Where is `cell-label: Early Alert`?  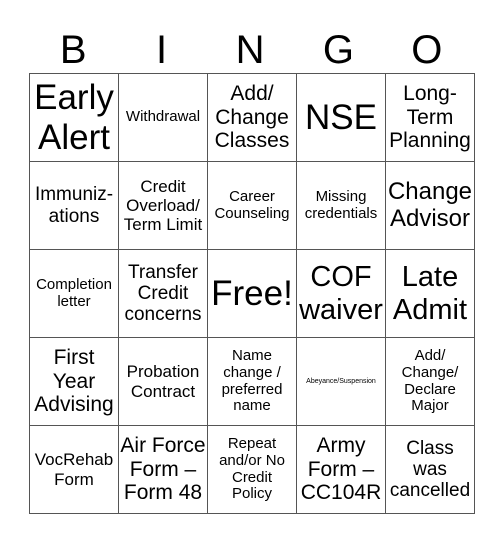 cell-label: Early Alert is located at coordinates (74, 117).